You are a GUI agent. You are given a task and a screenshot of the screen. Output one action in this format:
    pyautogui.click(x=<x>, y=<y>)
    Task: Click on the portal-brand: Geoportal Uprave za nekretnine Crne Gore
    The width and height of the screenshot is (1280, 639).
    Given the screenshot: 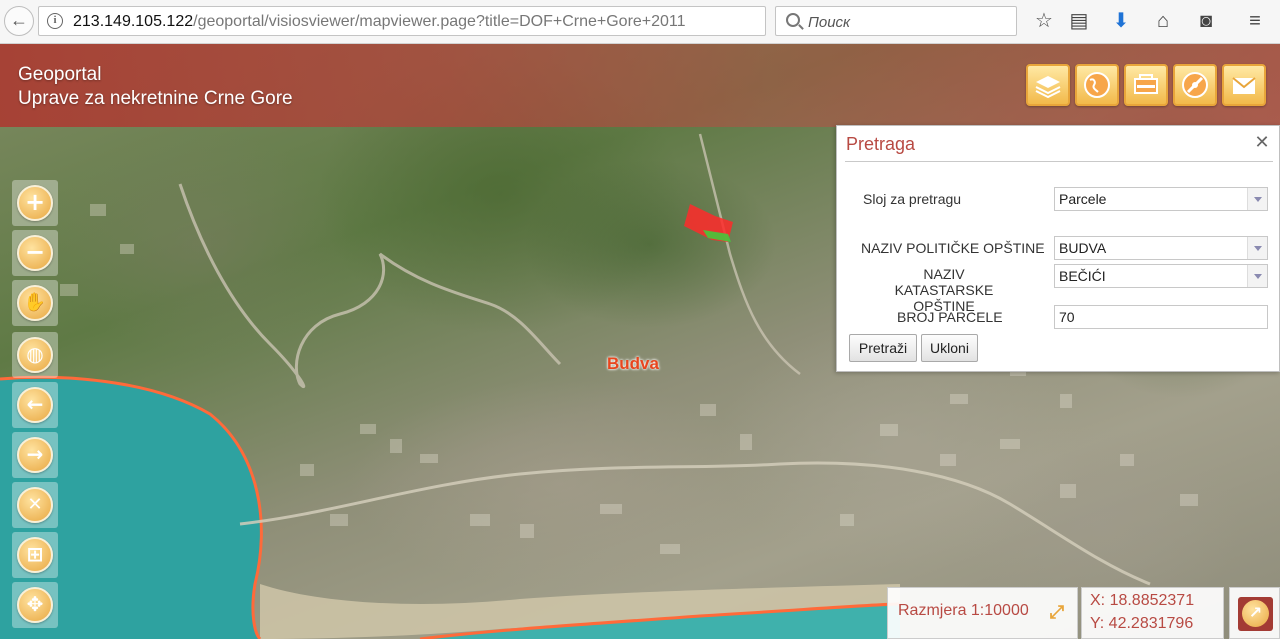 What is the action you would take?
    pyautogui.click(x=155, y=86)
    